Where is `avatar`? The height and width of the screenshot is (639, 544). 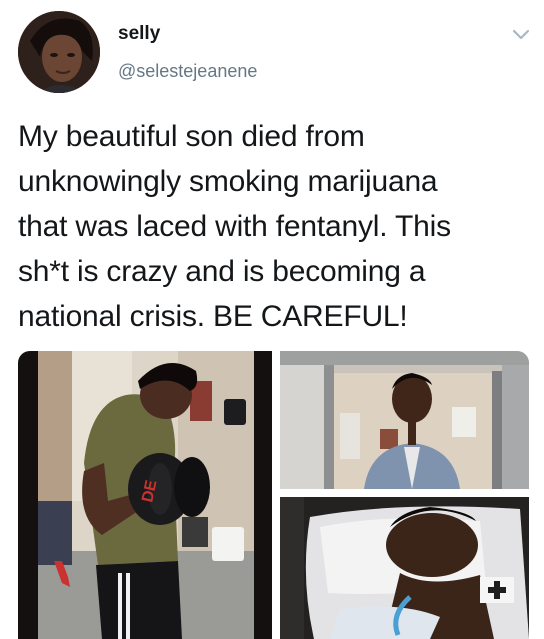
avatar is located at coordinates (59, 52).